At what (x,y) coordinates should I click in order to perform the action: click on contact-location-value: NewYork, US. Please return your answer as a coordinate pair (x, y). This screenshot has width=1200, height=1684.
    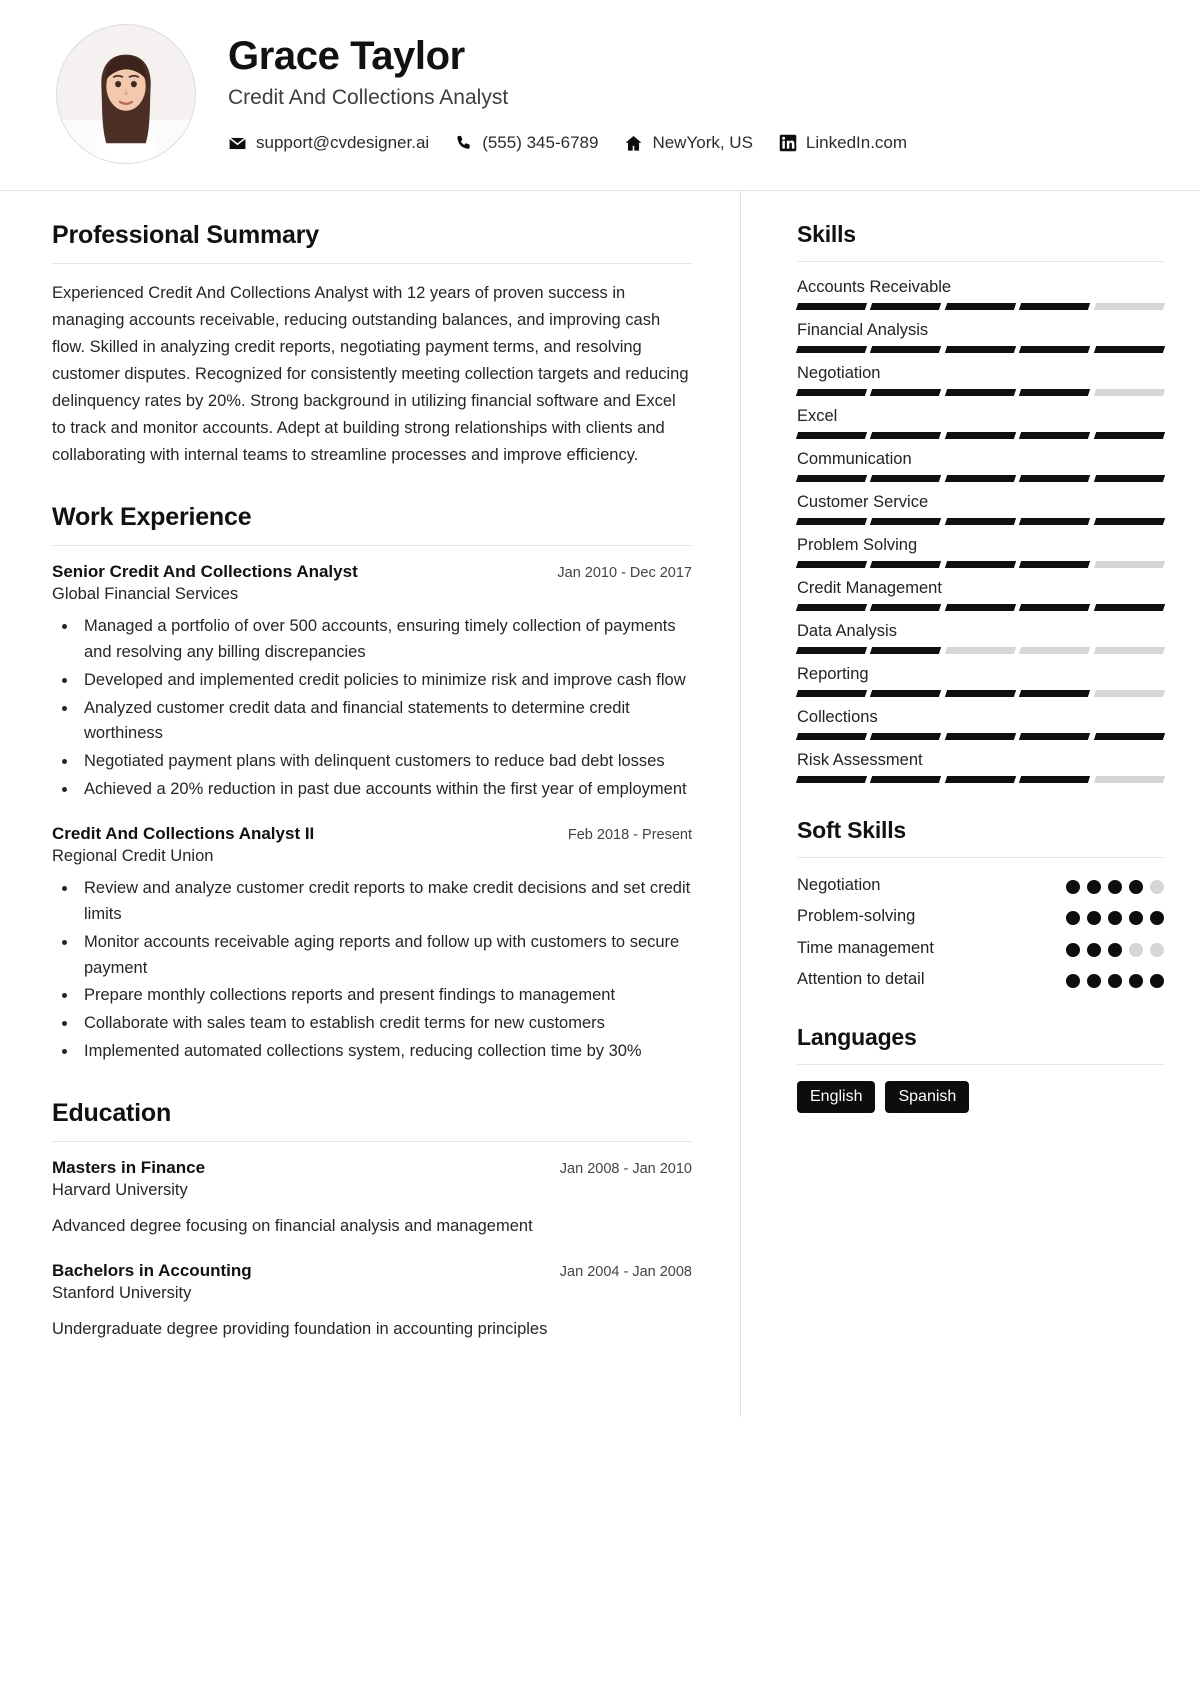
    Looking at the image, I should click on (702, 142).